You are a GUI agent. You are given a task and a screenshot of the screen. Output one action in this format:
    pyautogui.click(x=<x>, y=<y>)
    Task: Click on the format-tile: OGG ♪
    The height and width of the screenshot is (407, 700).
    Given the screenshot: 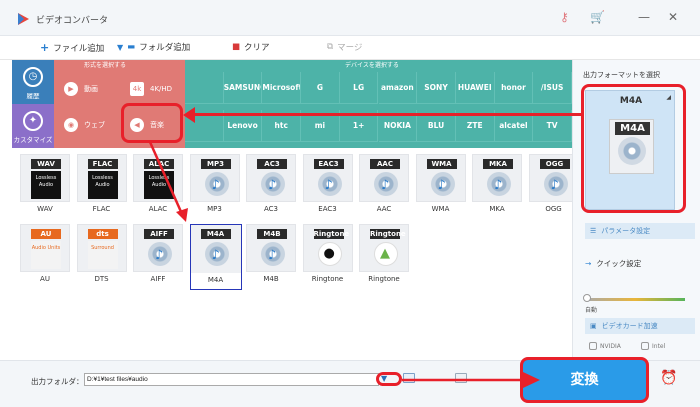 What is the action you would take?
    pyautogui.click(x=553, y=178)
    